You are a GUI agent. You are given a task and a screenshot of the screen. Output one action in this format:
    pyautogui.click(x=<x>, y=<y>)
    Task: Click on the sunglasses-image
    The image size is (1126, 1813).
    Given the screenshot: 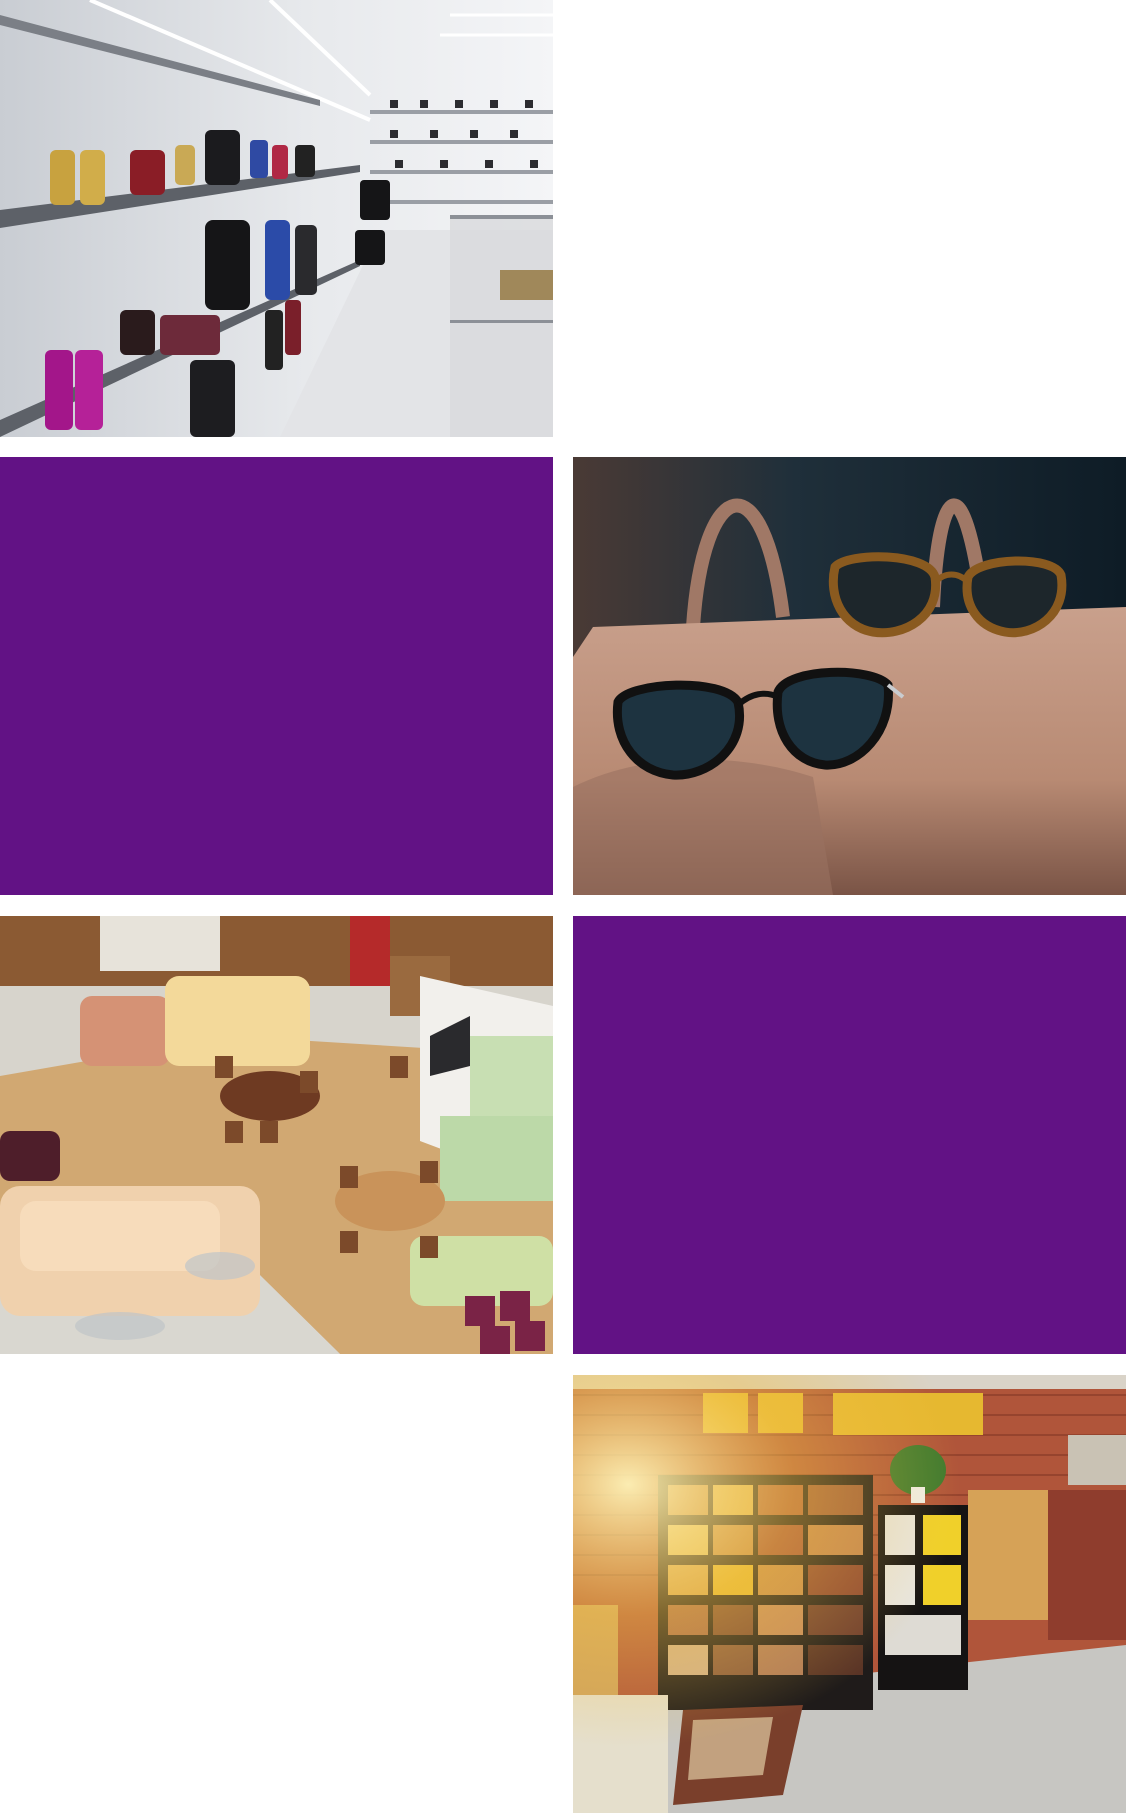 What is the action you would take?
    pyautogui.click(x=849, y=676)
    